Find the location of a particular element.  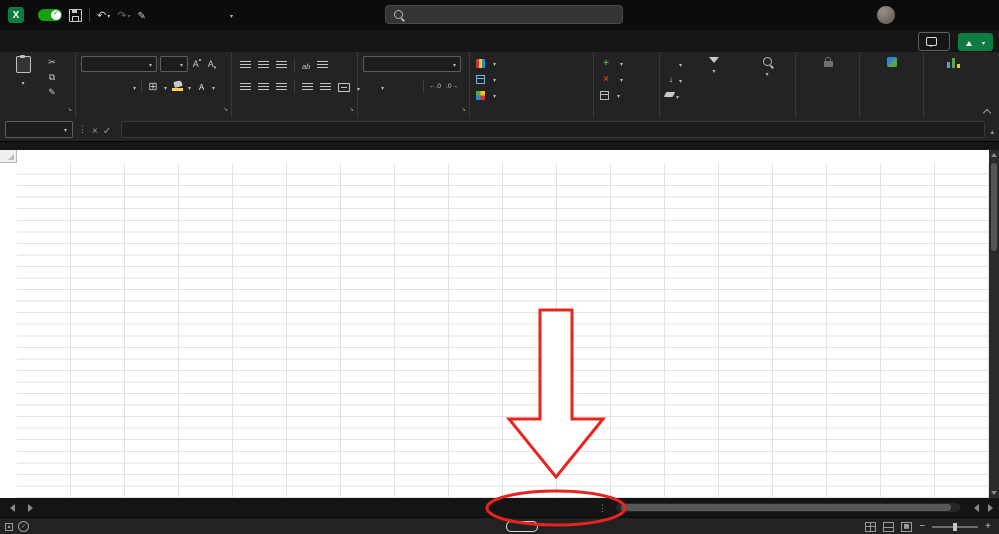

clear-button is located at coordinates (672, 94).